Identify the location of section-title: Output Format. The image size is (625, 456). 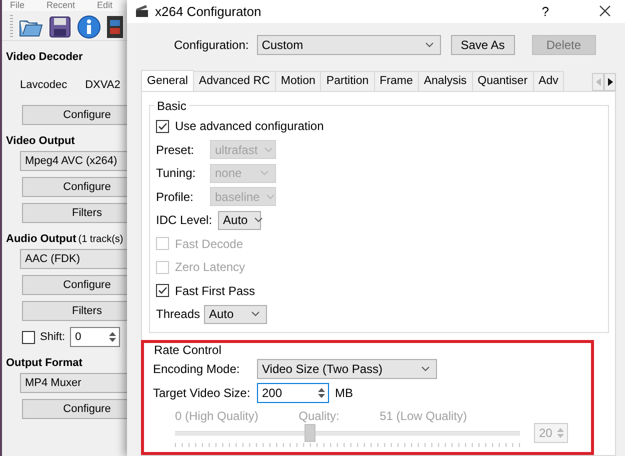
(44, 363).